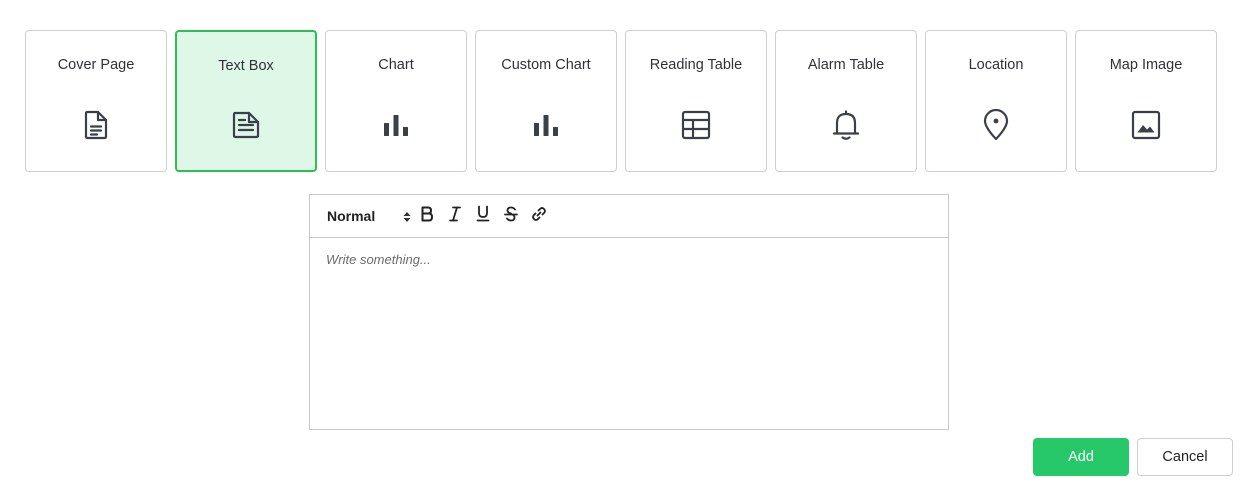 This screenshot has width=1252, height=494. I want to click on add-button: Add, so click(1081, 457).